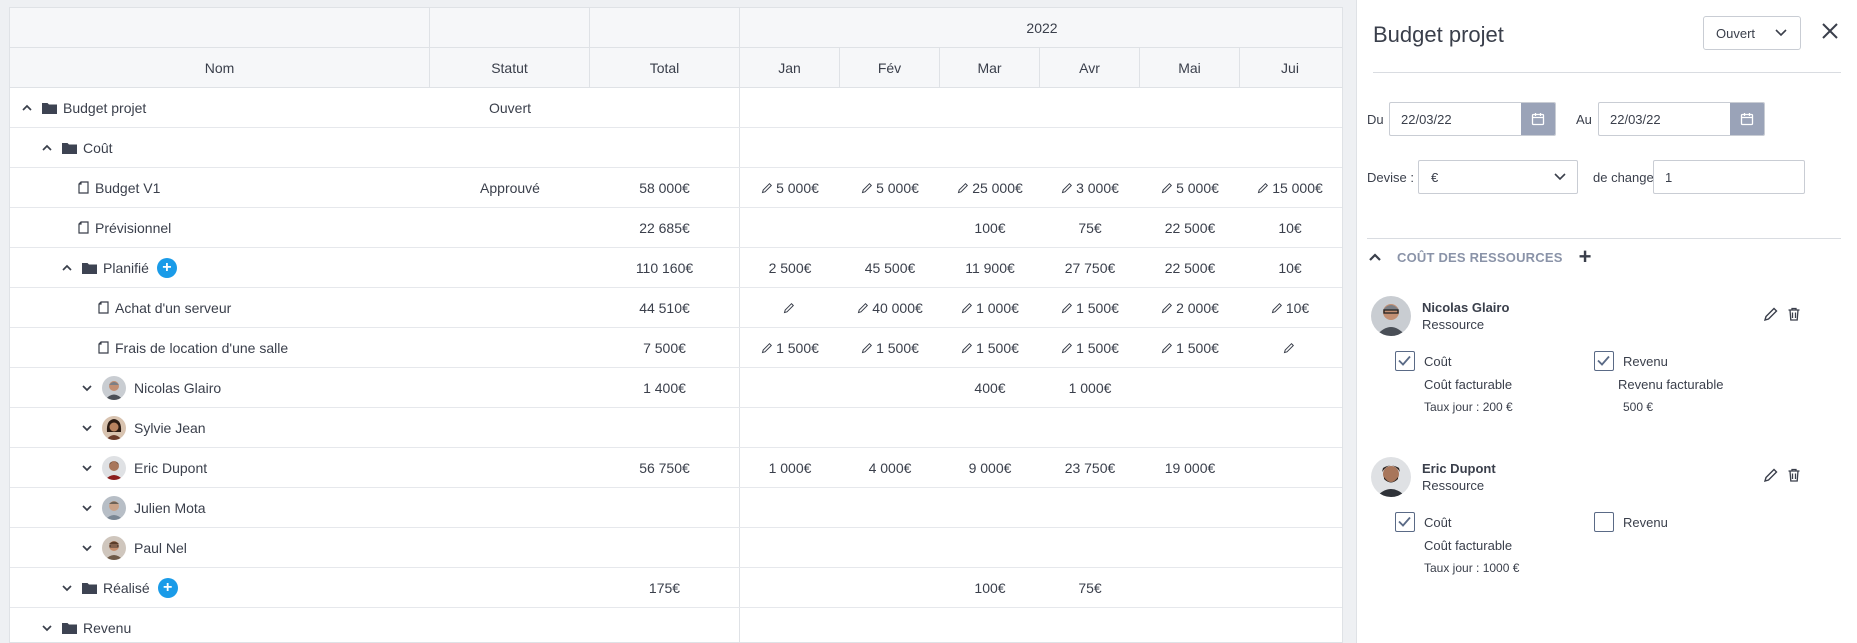 This screenshot has width=1857, height=643. I want to click on table-row: Revenu, so click(676, 625).